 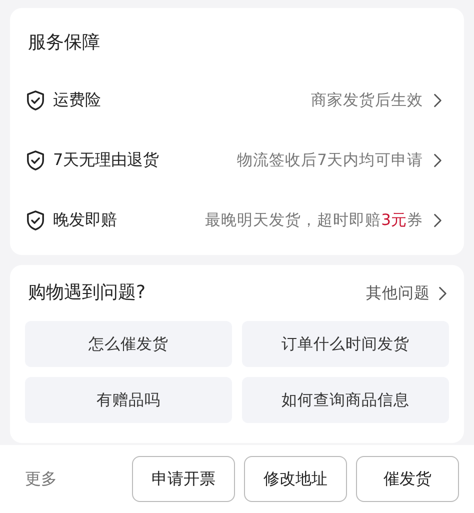 What do you see at coordinates (406, 293) in the screenshot?
I see `other-questions-link: 其他问题` at bounding box center [406, 293].